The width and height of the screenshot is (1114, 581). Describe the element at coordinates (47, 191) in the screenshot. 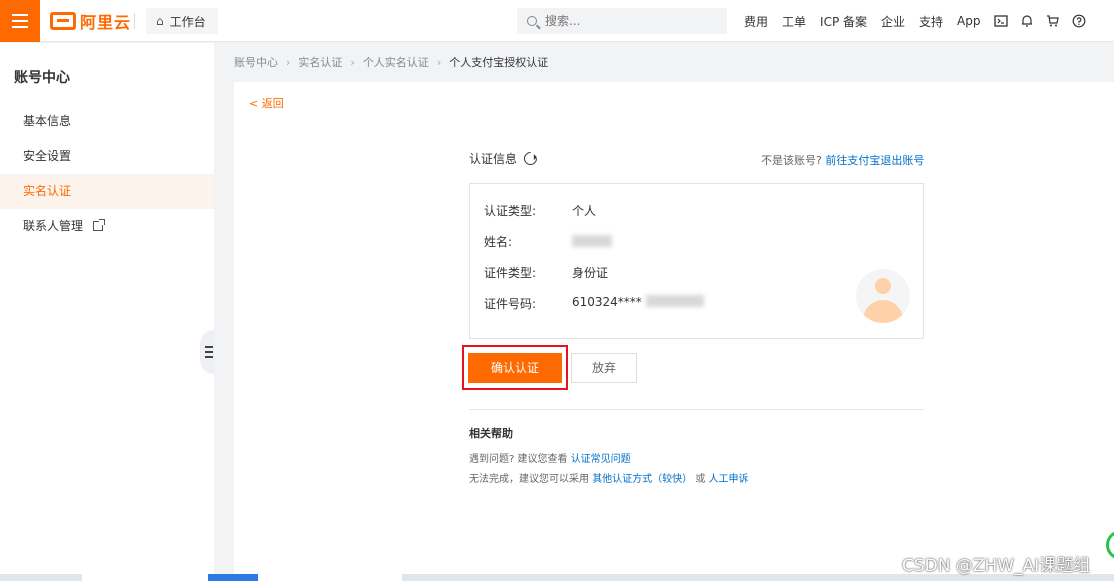

I see `sidebar-item-label: 实名认证` at that location.